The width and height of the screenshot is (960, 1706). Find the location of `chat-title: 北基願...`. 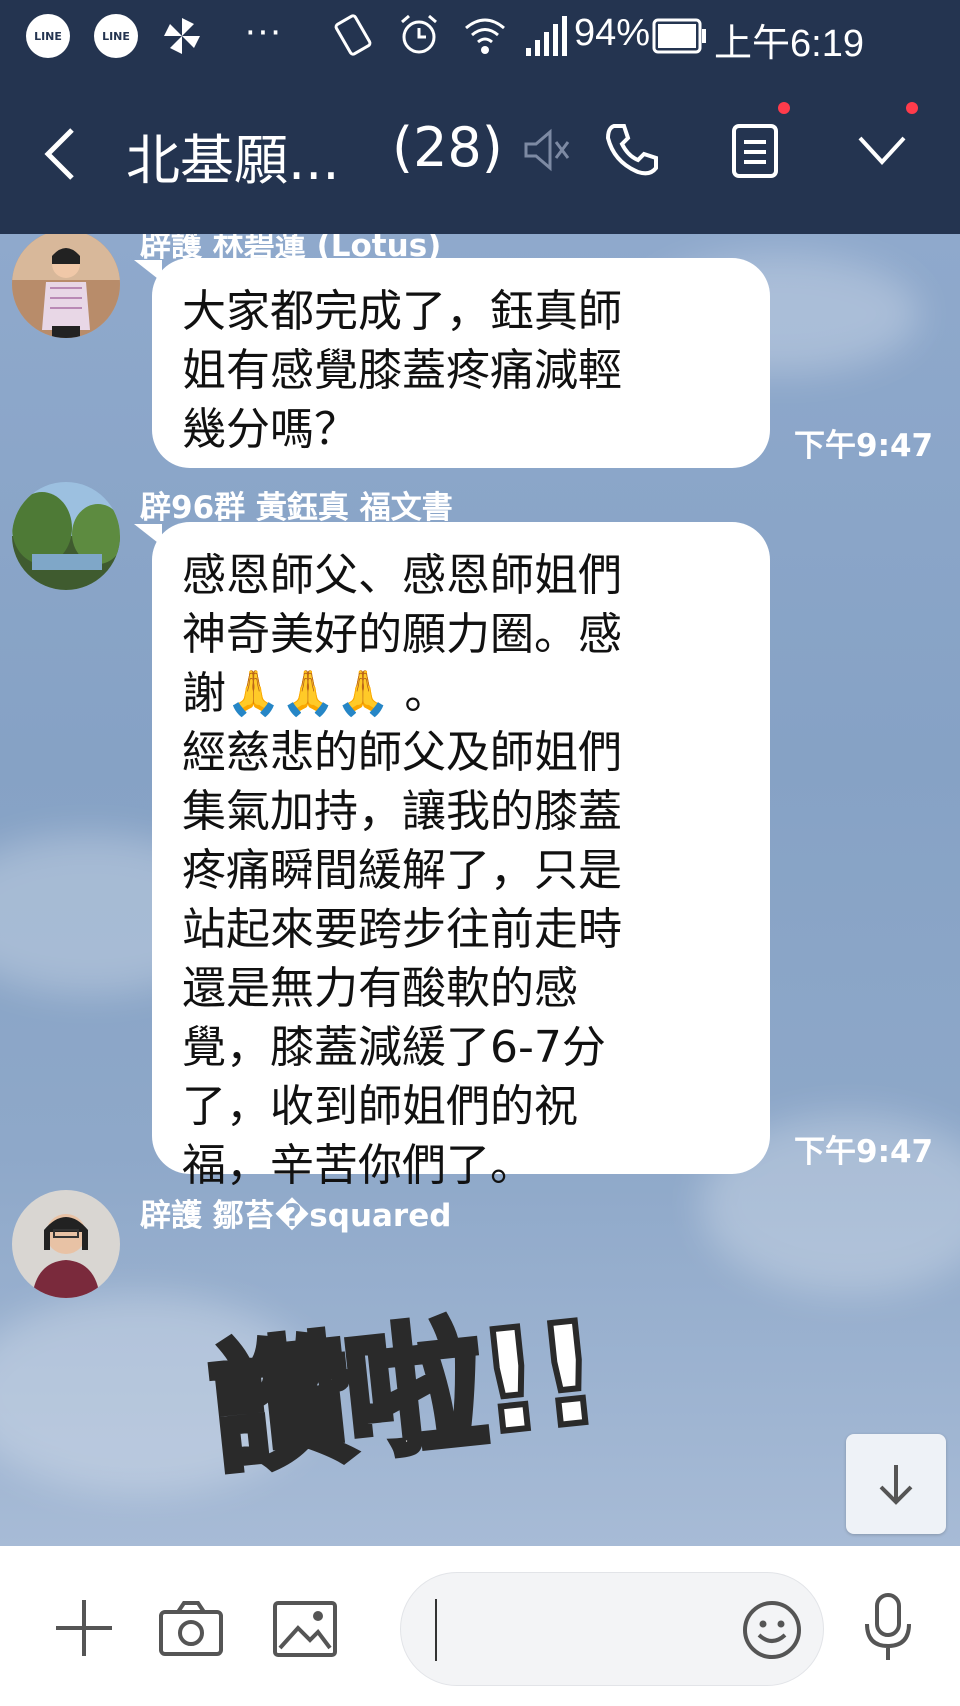

chat-title: 北基願... is located at coordinates (233, 155).